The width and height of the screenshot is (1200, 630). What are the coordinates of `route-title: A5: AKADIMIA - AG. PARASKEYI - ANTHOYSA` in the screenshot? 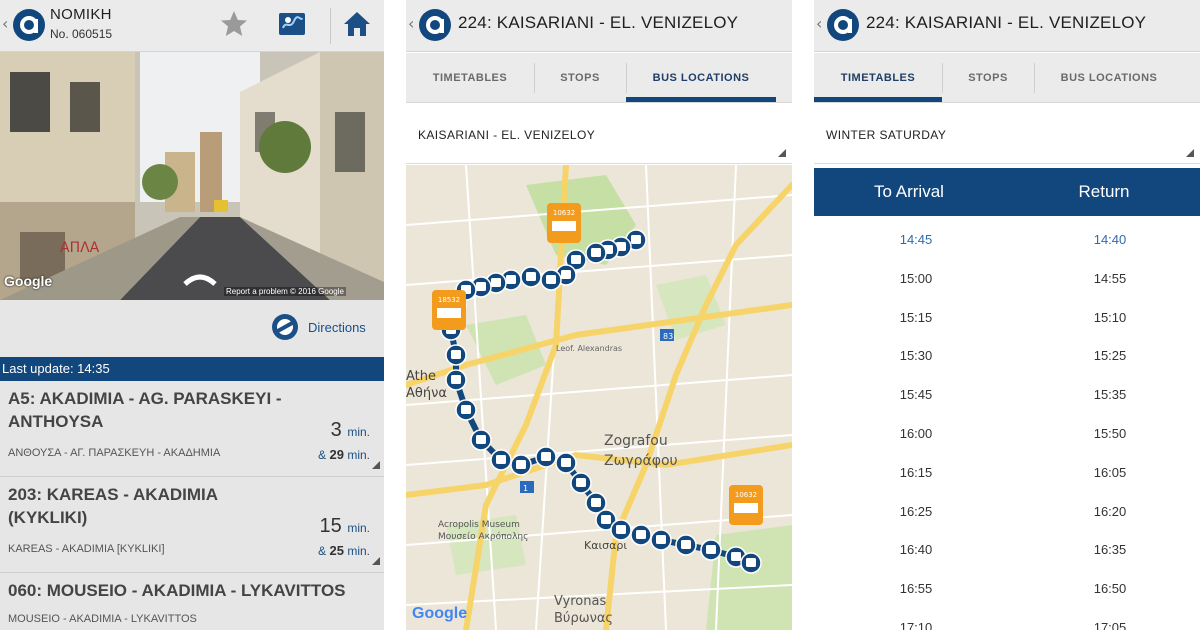 It's located at (145, 410).